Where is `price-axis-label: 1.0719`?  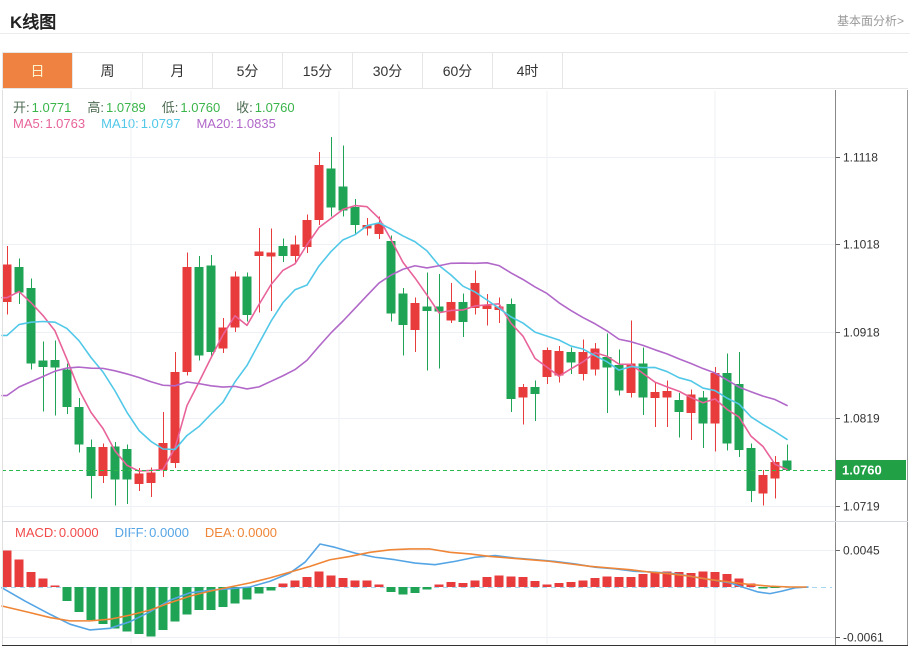
price-axis-label: 1.0719 is located at coordinates (861, 507).